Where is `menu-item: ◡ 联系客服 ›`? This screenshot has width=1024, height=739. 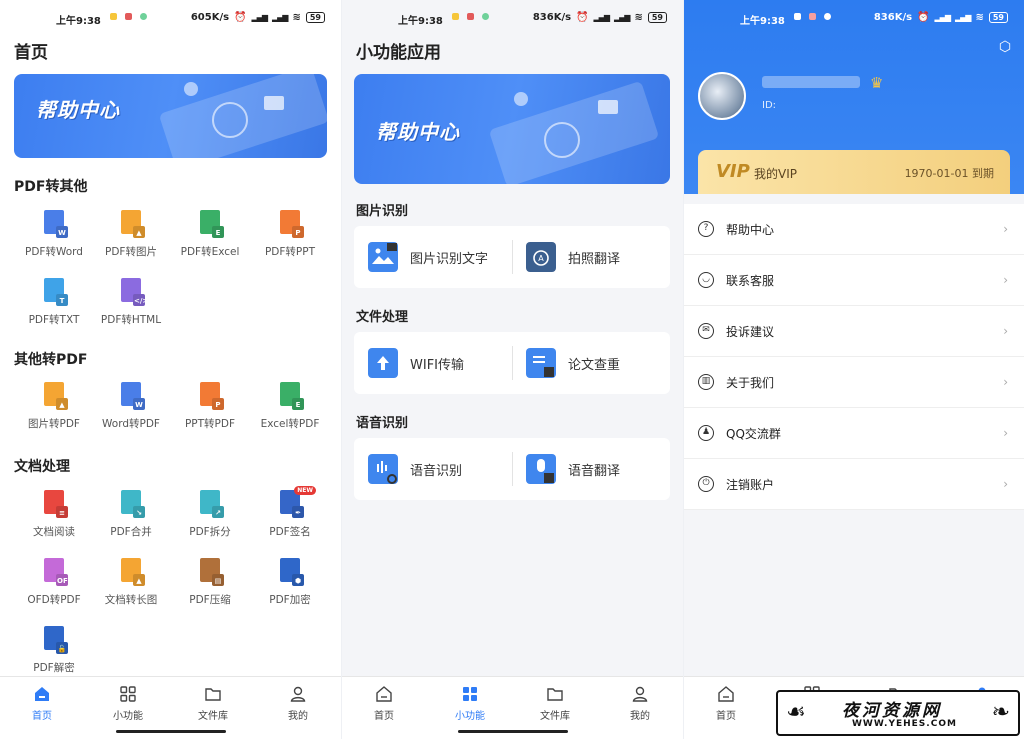 menu-item: ◡ 联系客服 › is located at coordinates (854, 280).